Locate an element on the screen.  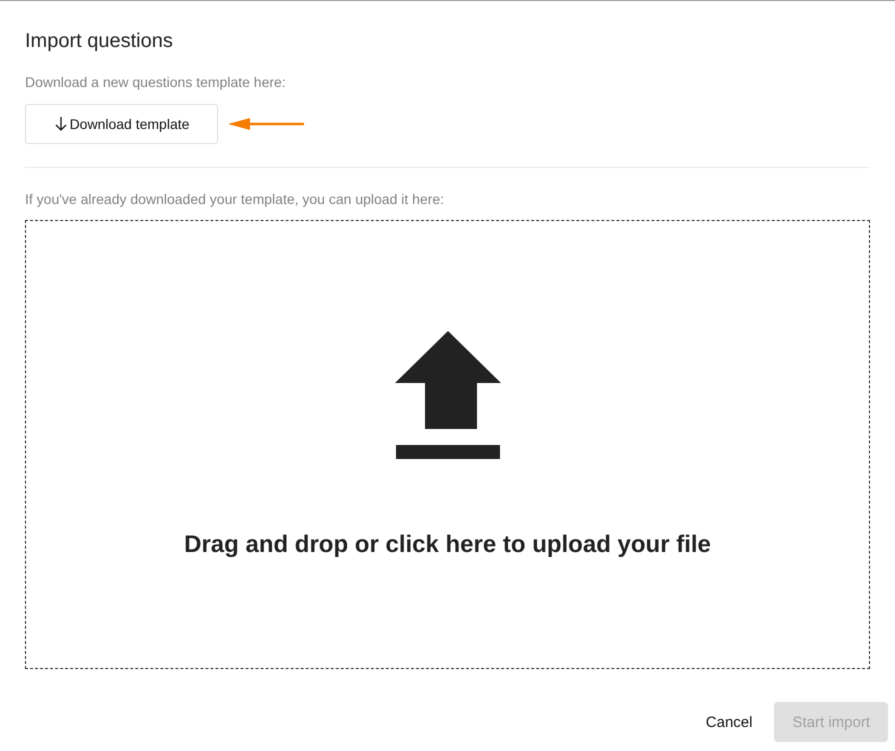
download-template-button: Download template is located at coordinates (121, 124).